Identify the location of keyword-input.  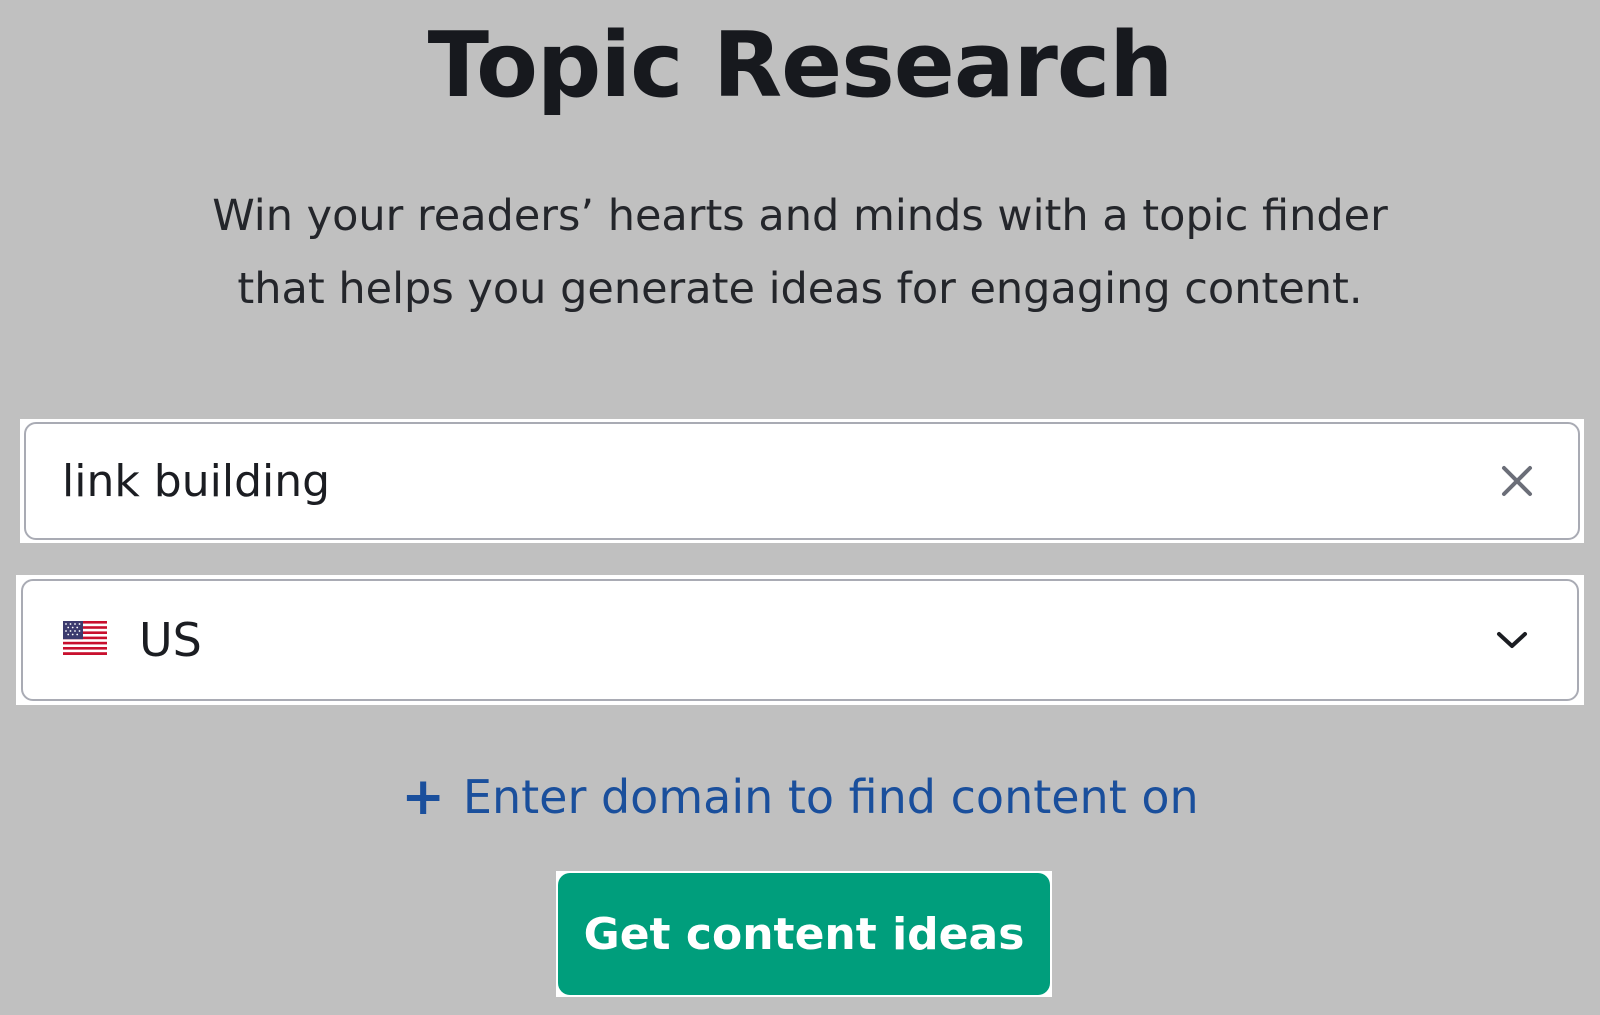
(742, 481).